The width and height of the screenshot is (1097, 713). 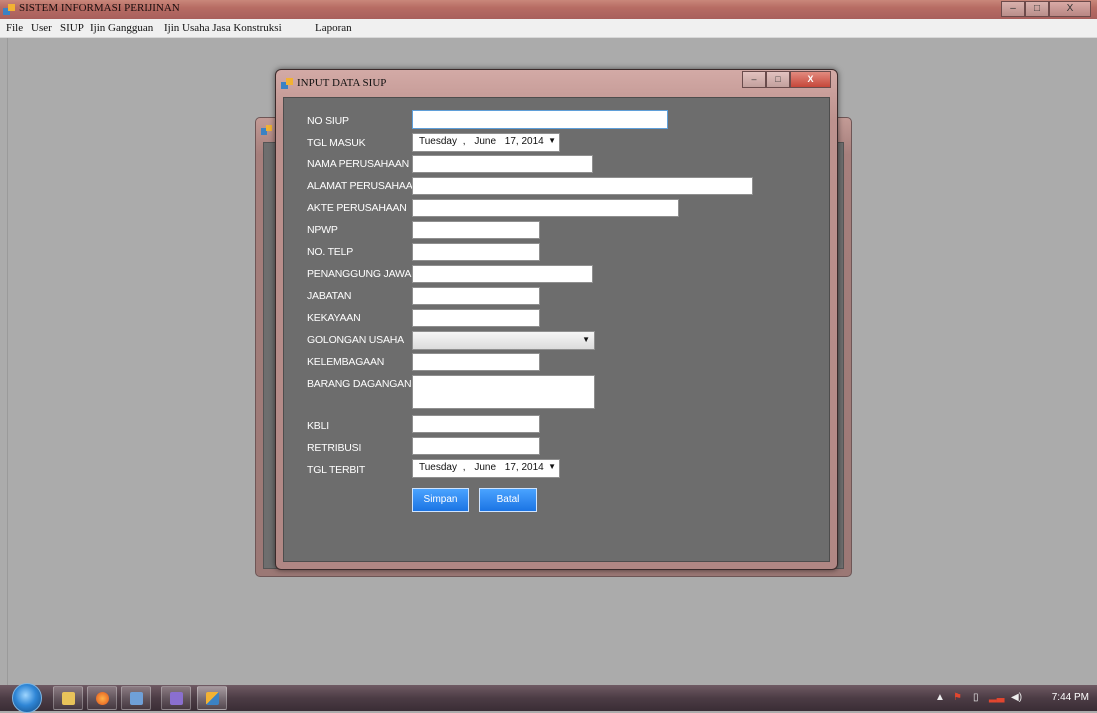 What do you see at coordinates (357, 208) in the screenshot?
I see `label-akte-perusahaan: AKTE PERUSAHAAN` at bounding box center [357, 208].